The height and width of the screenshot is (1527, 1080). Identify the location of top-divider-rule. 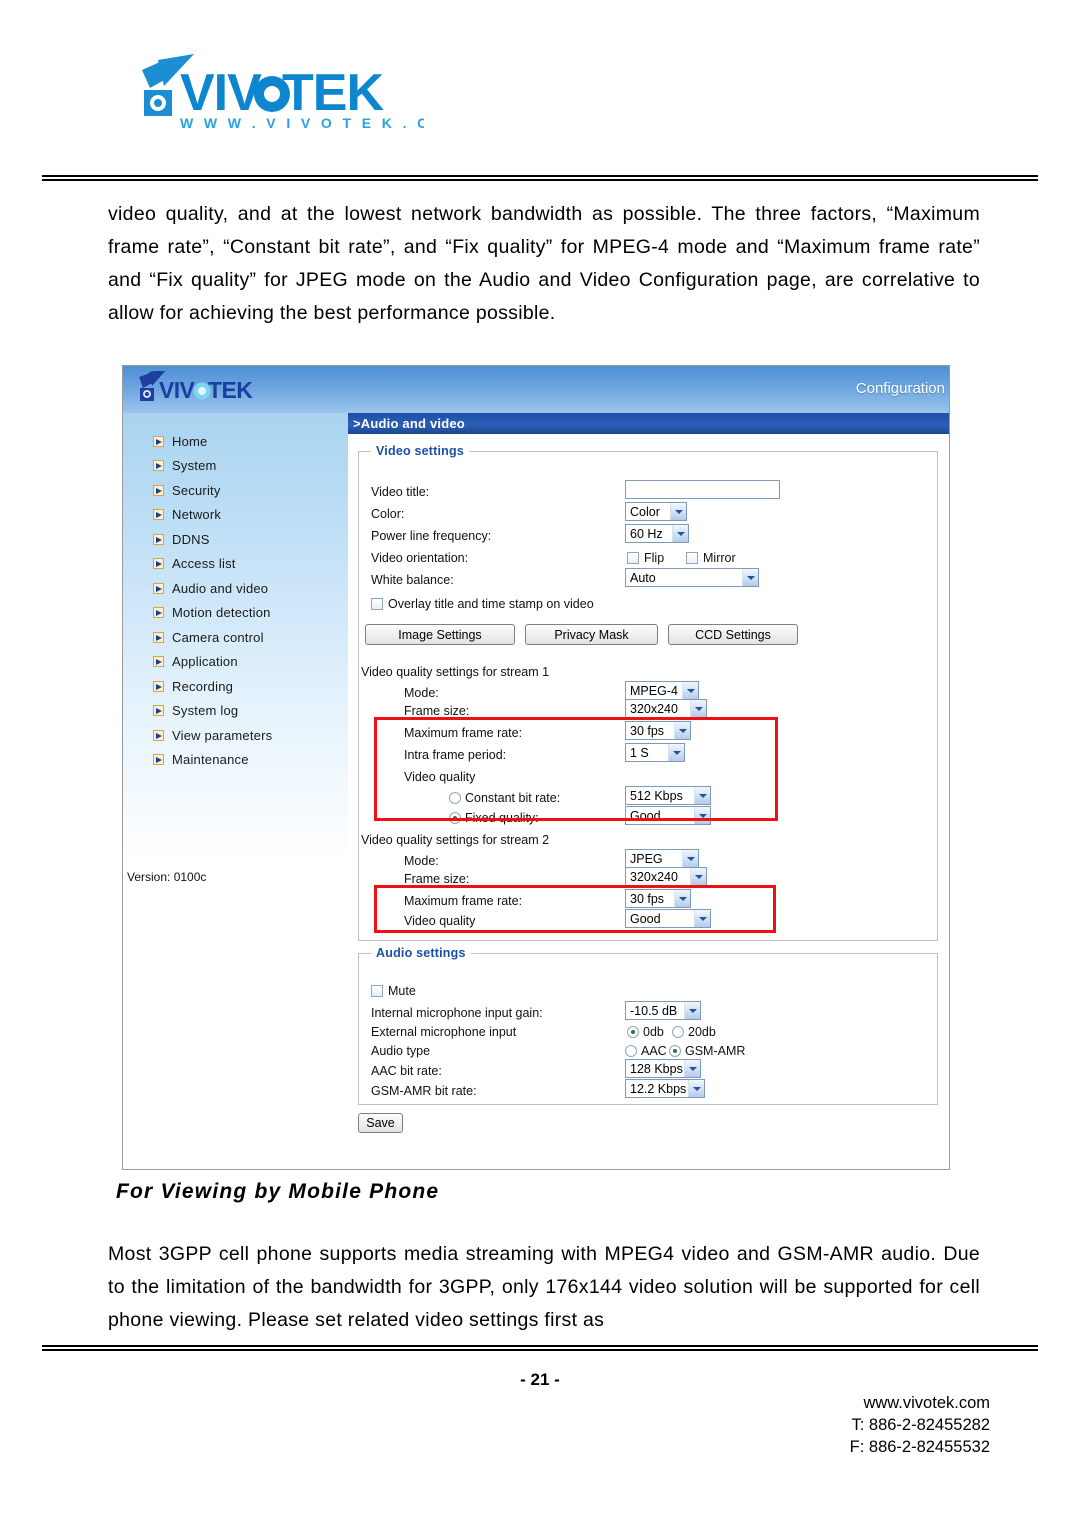
(540, 178).